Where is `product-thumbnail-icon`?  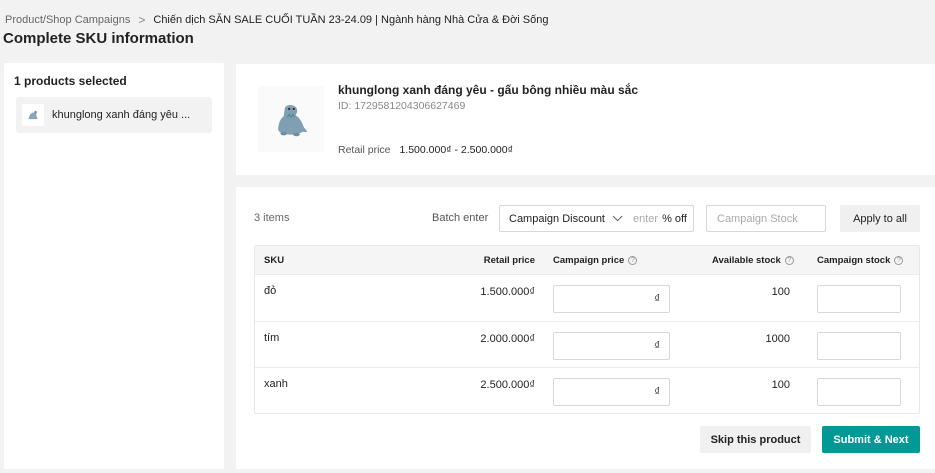
product-thumbnail-icon is located at coordinates (33, 115).